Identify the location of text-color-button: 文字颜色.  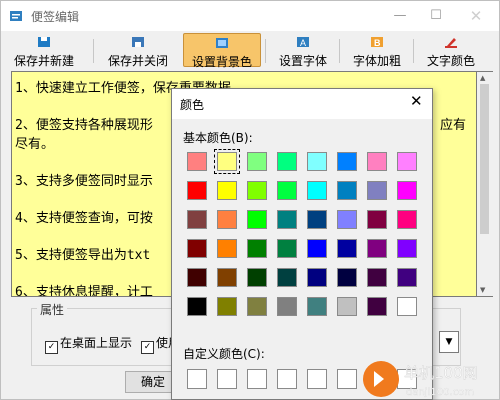
(451, 50).